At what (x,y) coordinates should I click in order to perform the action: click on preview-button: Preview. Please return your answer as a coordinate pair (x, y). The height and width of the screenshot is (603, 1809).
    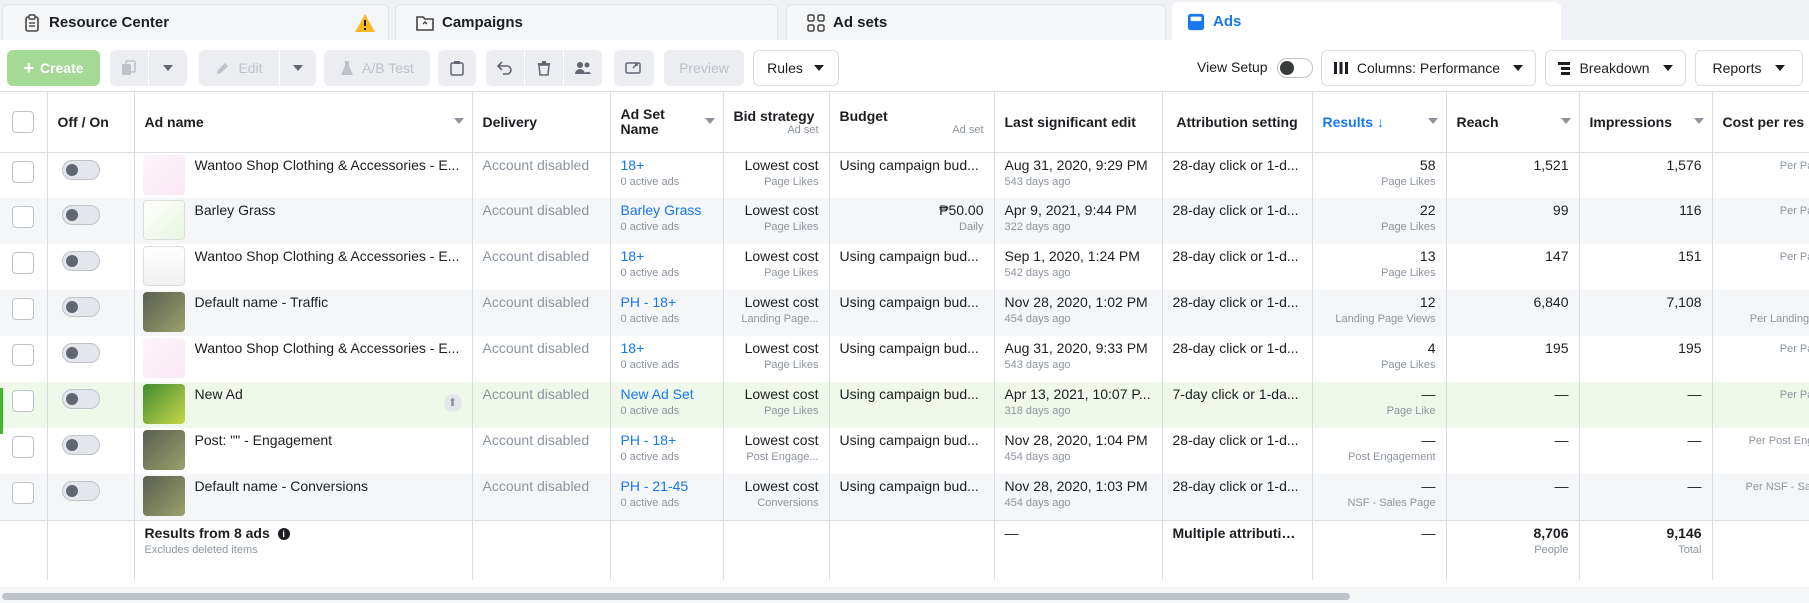
    Looking at the image, I should click on (704, 68).